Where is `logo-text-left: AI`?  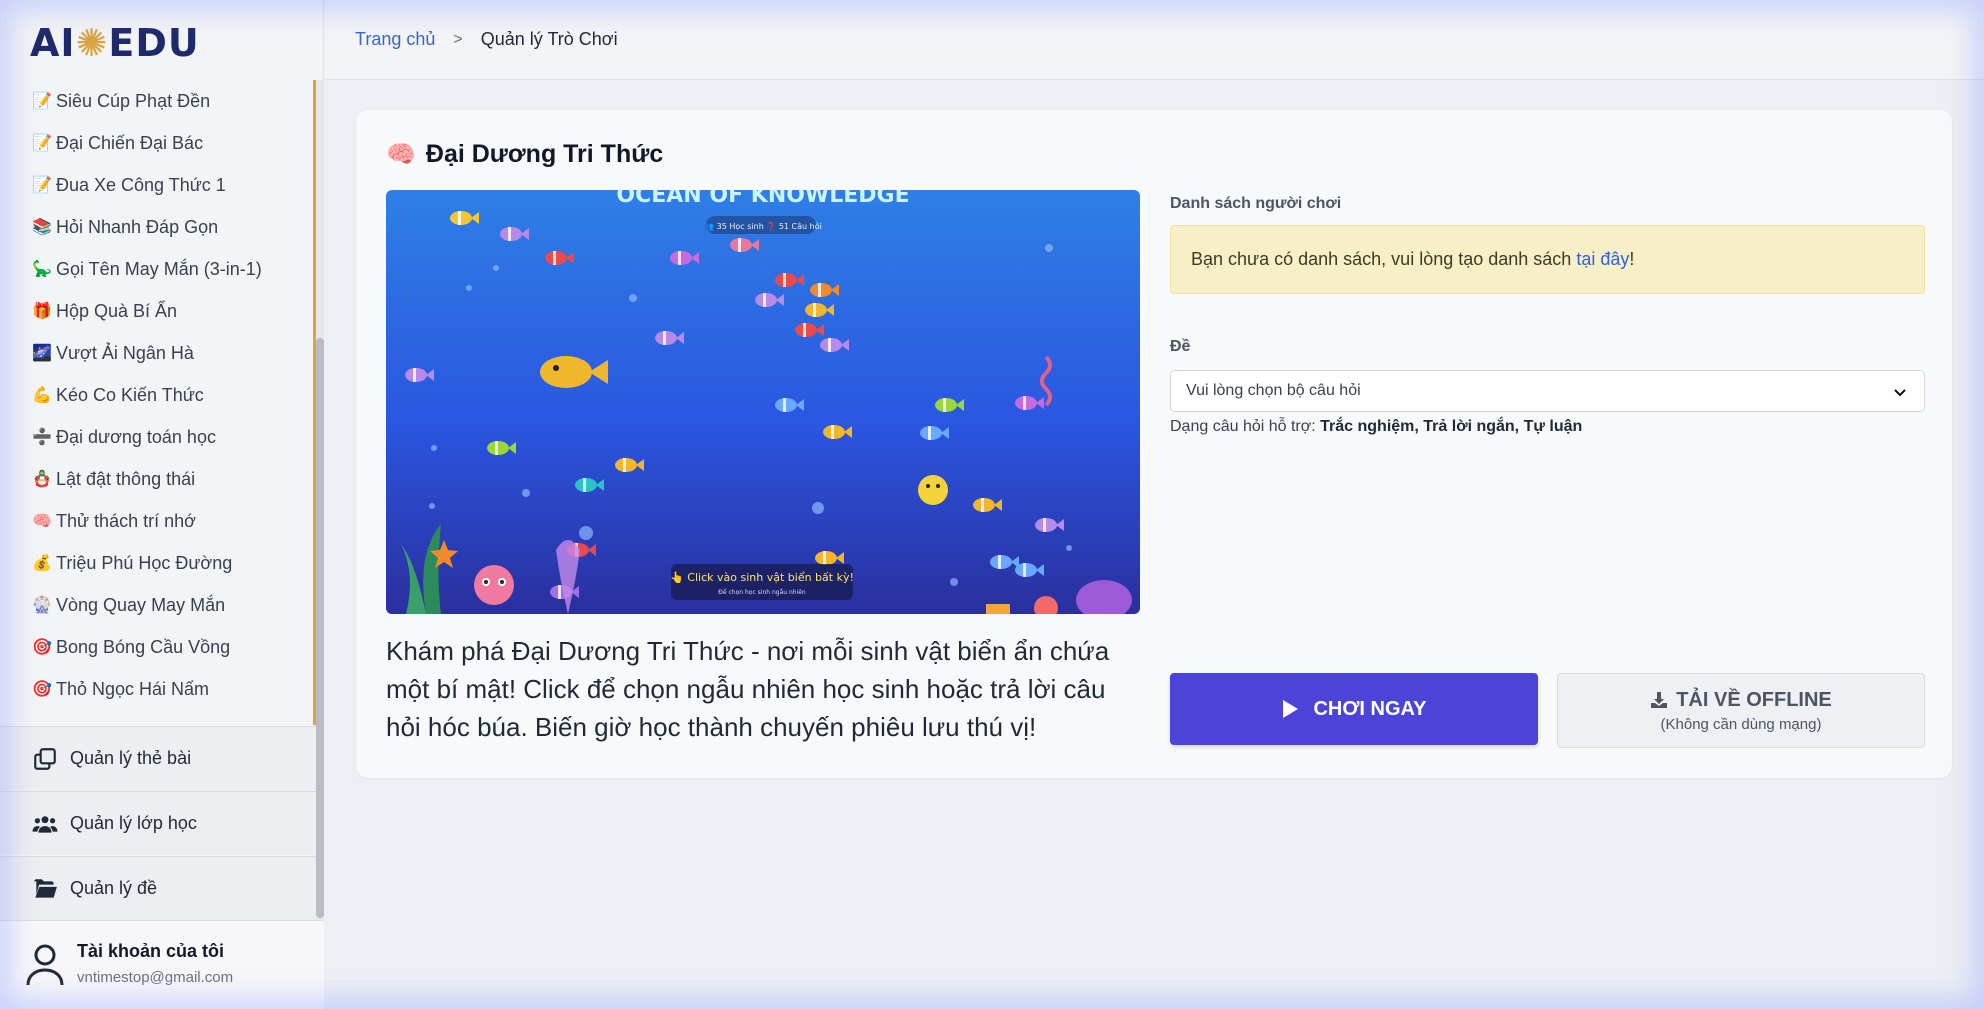 logo-text-left: AI is located at coordinates (53, 43).